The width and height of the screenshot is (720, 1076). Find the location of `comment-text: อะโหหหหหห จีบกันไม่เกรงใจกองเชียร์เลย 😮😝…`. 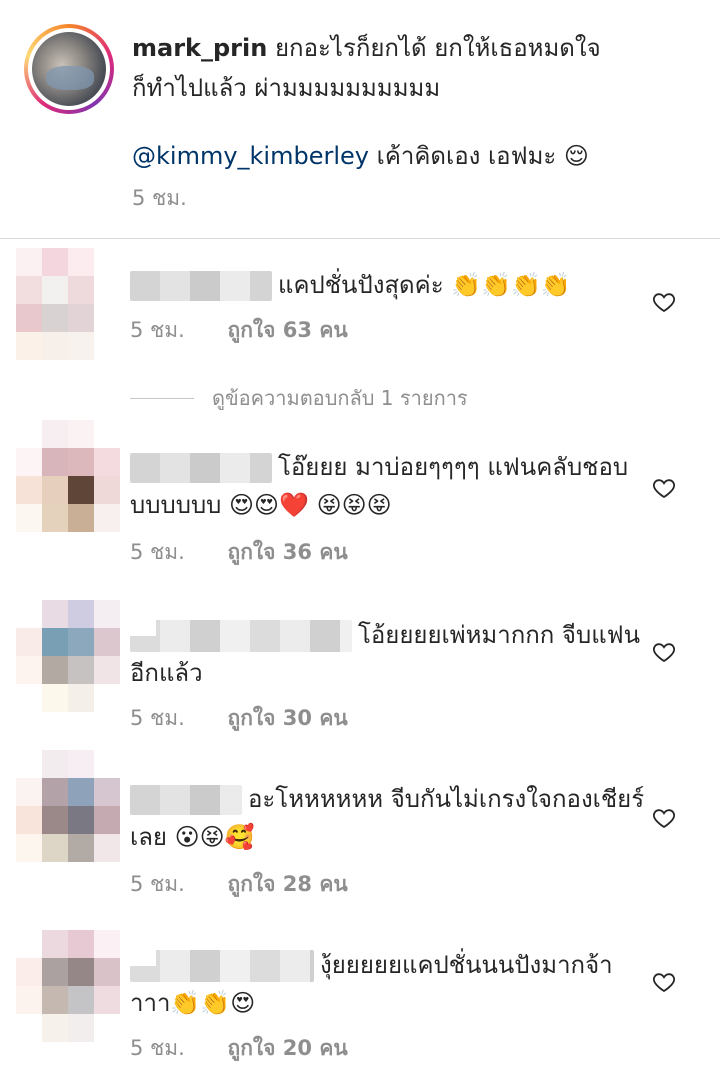

comment-text: อะโหหหหหห จีบกันไม่เกรงใจกองเชียร์เลย 😮😝… is located at coordinates (390, 818).